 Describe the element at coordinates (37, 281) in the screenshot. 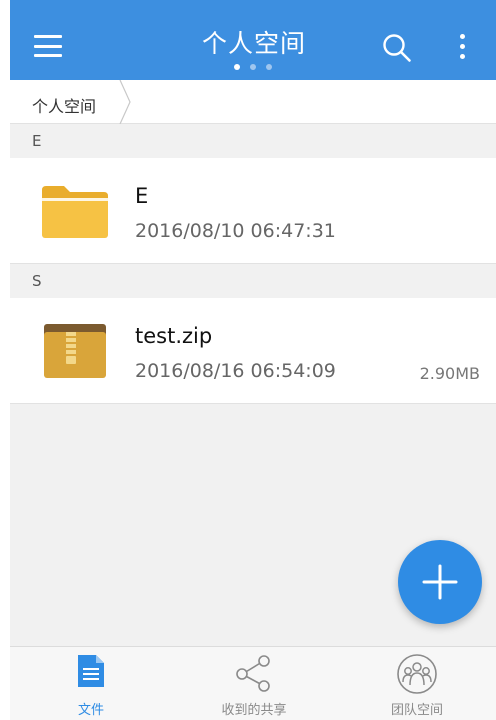

I see `section-letter: S` at that location.